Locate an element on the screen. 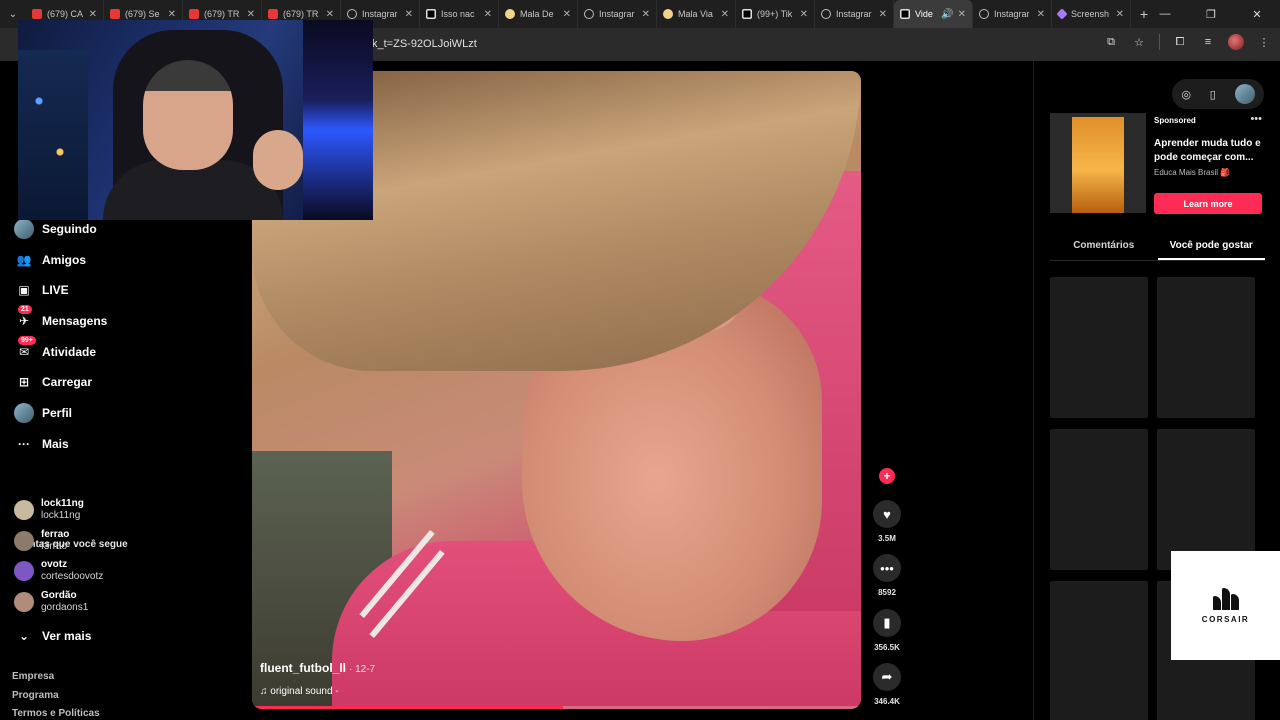 The width and height of the screenshot is (1280, 720). youtube-icon is located at coordinates (273, 14).